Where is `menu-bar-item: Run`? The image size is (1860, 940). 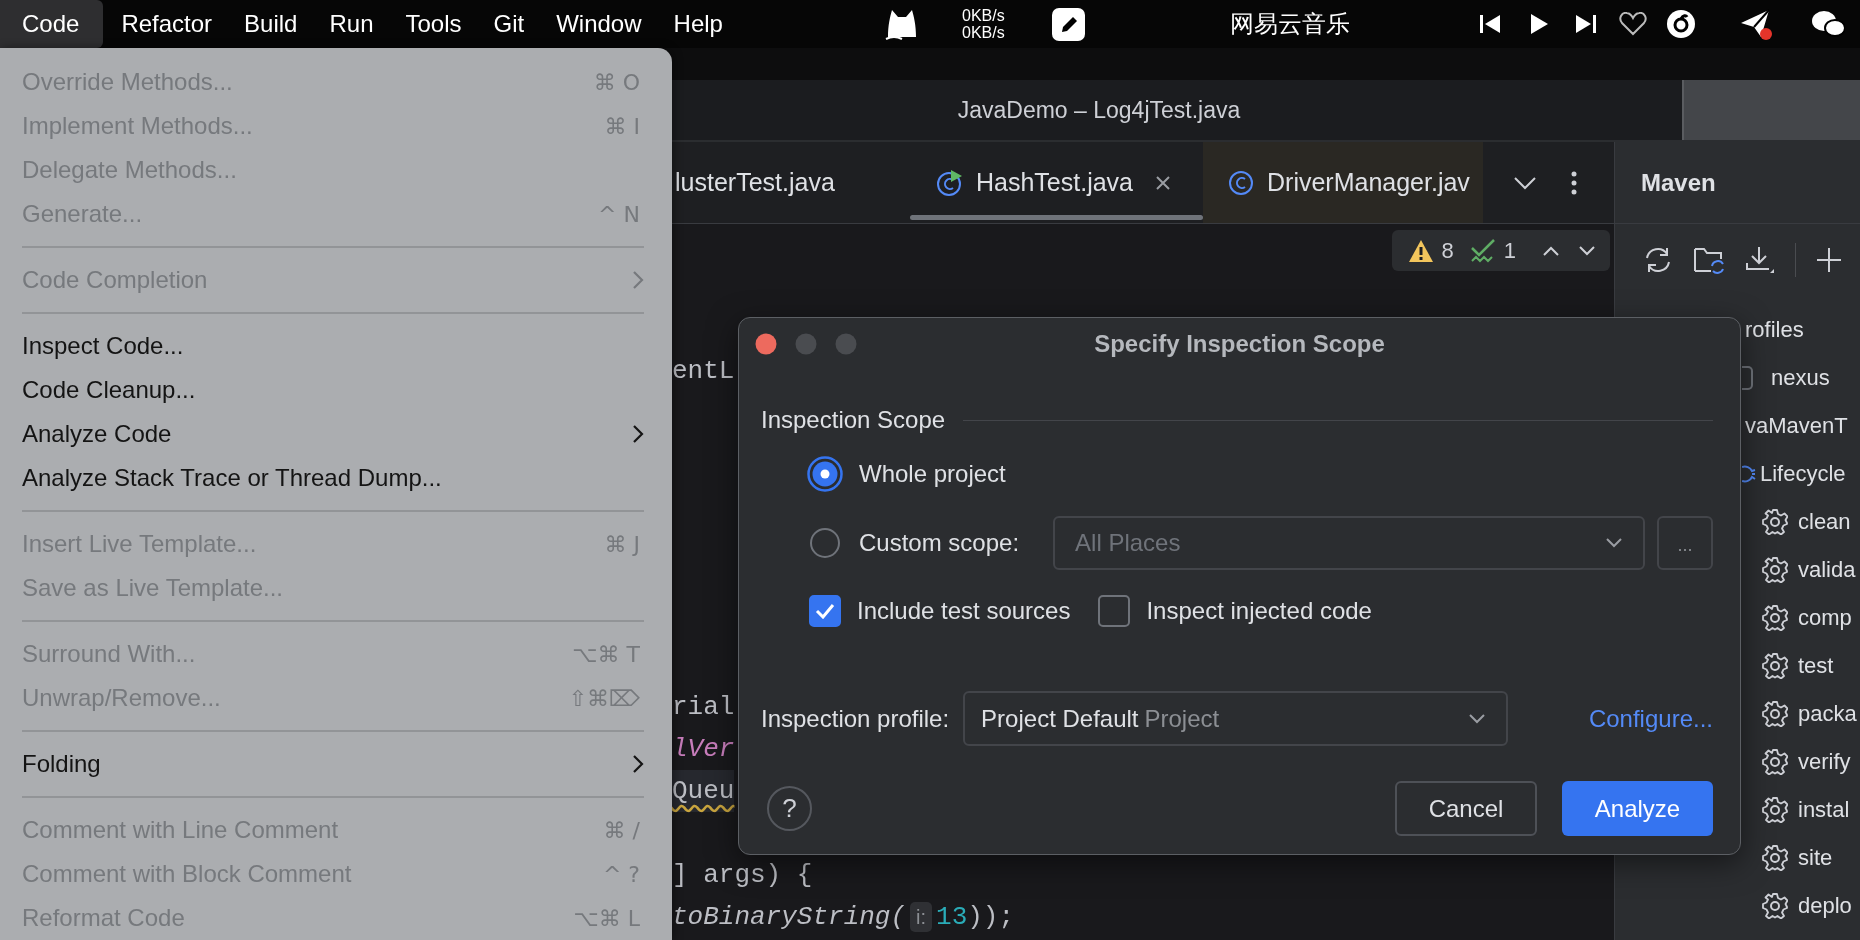 menu-bar-item: Run is located at coordinates (351, 24).